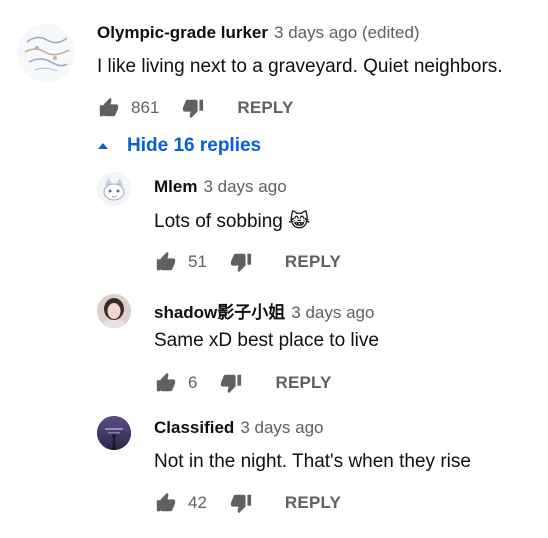 The width and height of the screenshot is (548, 538). I want to click on hide-replies-button: Hide 16 replies, so click(179, 146).